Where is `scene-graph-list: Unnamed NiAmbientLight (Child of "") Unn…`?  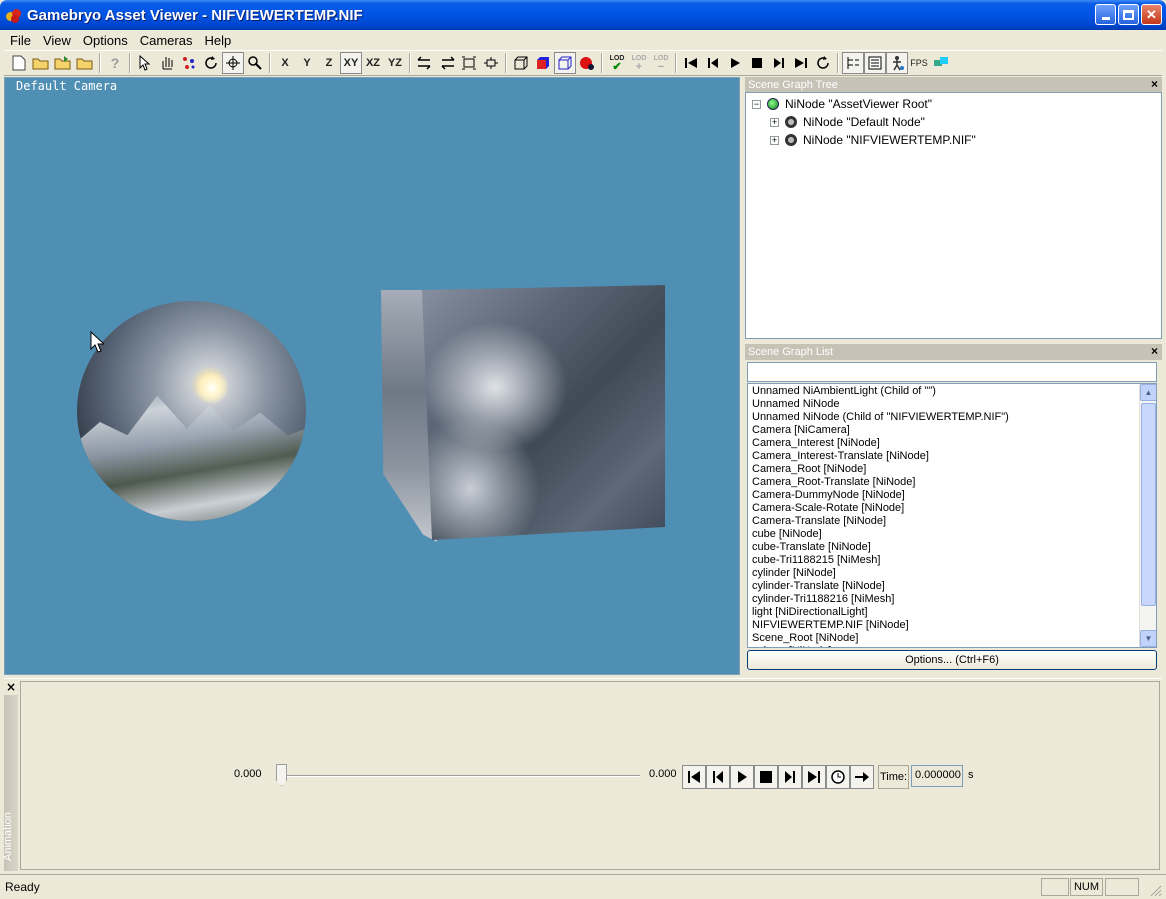
scene-graph-list: Unnamed NiAmbientLight (Child of "") Unn… is located at coordinates (952, 515).